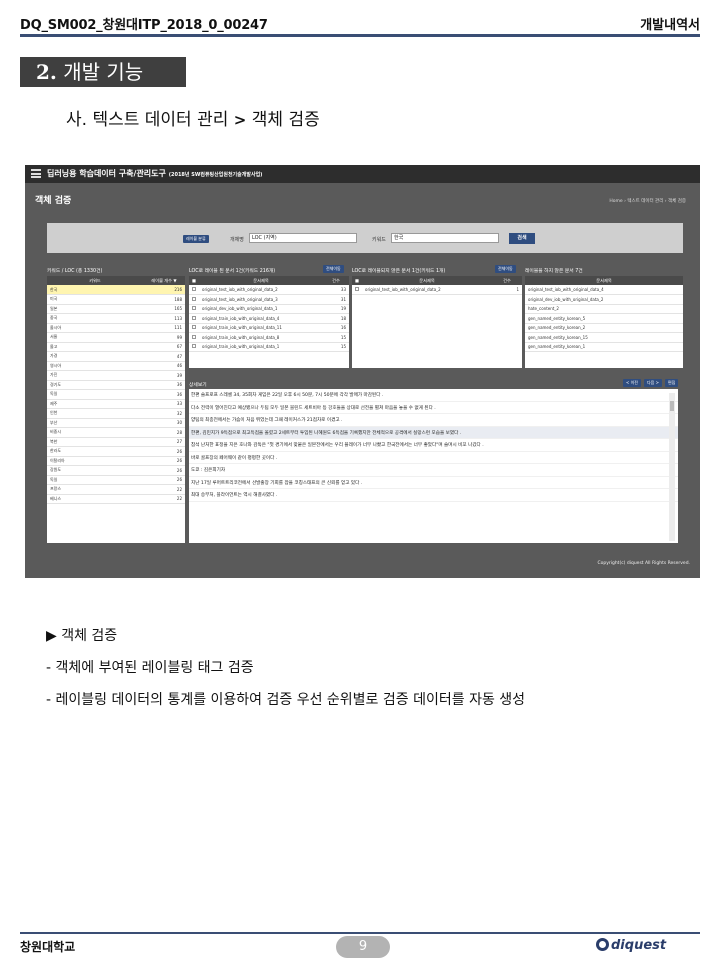 This screenshot has height=960, width=720. What do you see at coordinates (522, 238) in the screenshot?
I see `search-button: 검색` at bounding box center [522, 238].